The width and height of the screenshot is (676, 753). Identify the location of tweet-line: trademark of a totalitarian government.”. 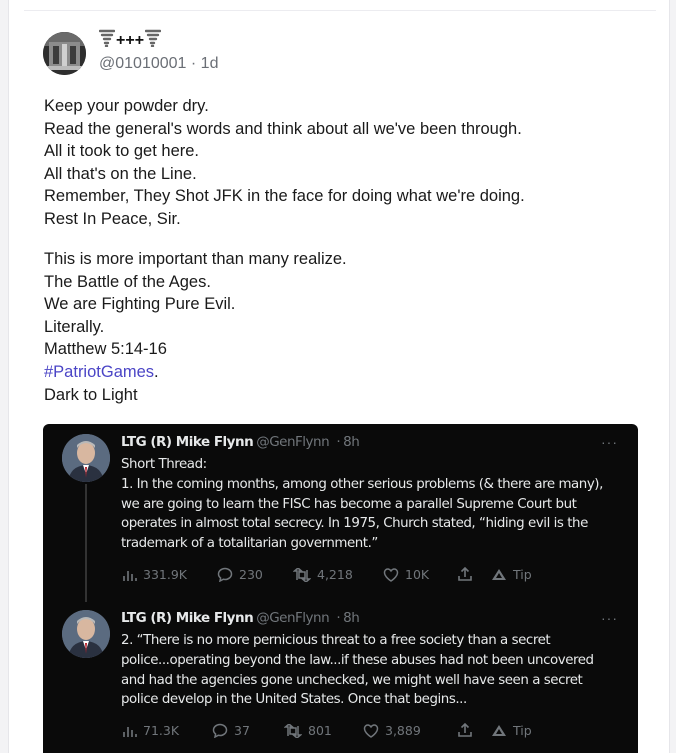
(249, 544).